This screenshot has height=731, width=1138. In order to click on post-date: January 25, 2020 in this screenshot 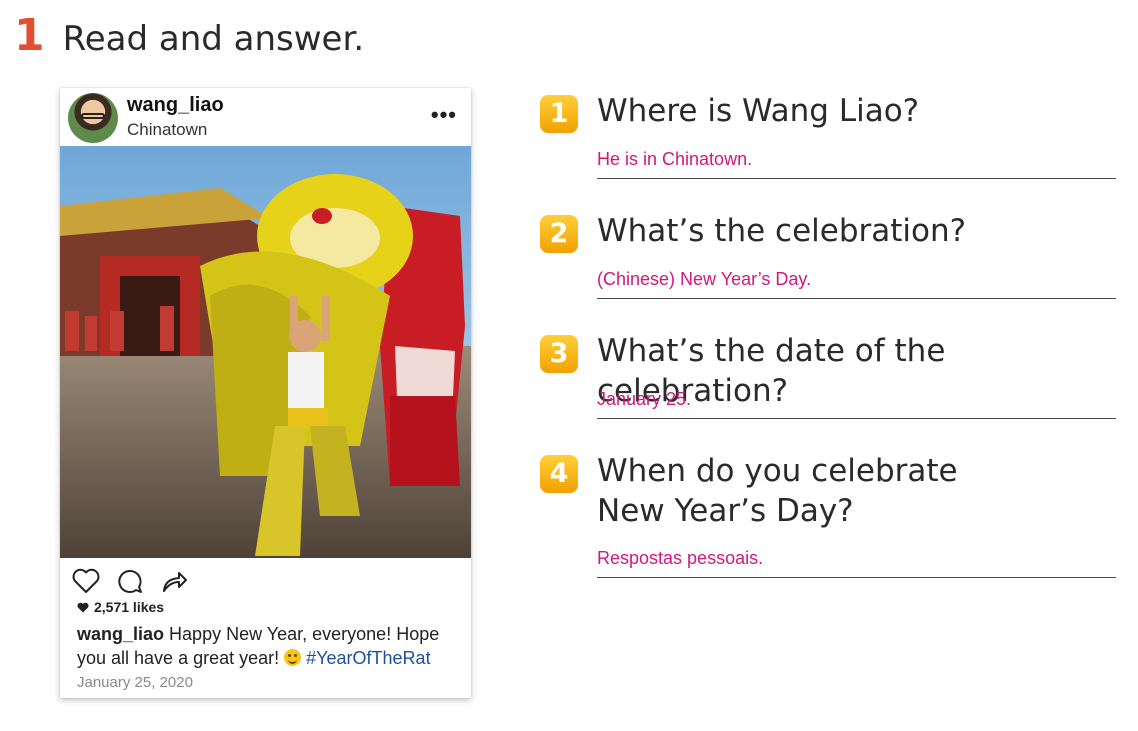, I will do `click(135, 682)`.